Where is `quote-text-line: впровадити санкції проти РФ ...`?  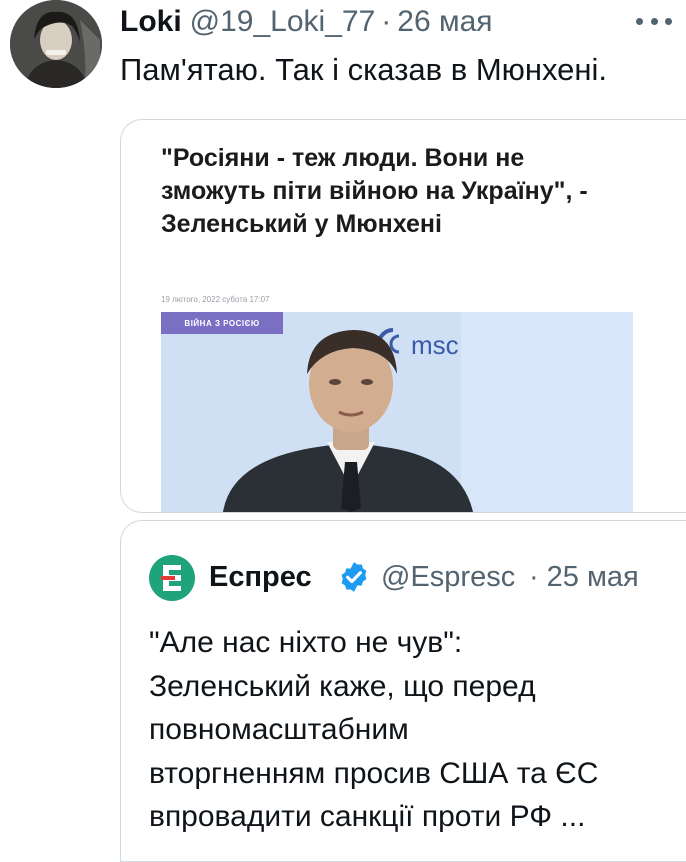
quote-text-line: впровадити санкції проти РФ ... is located at coordinates (367, 816).